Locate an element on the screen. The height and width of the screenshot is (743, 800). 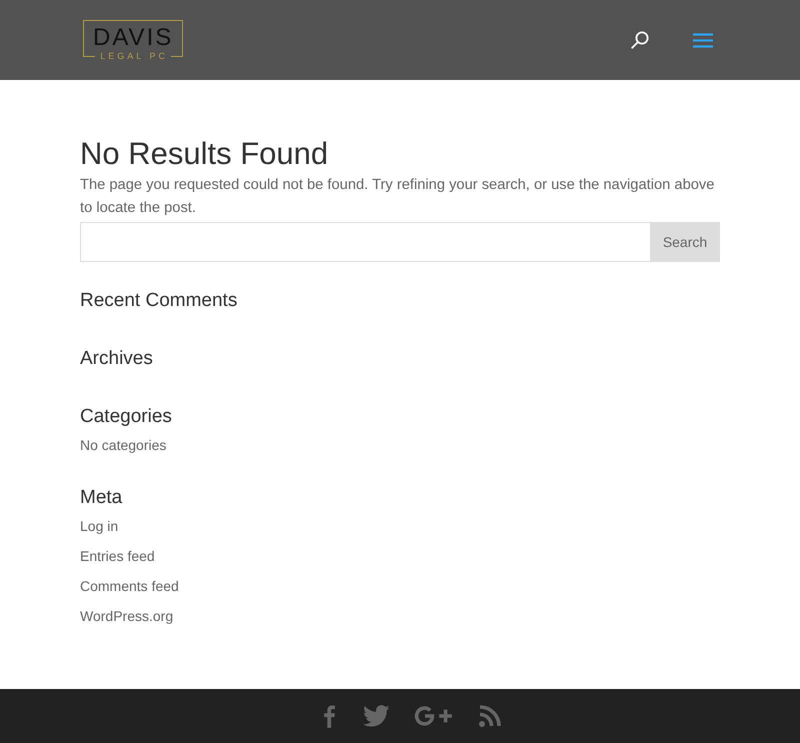
logo-name: DAVIS is located at coordinates (133, 37).